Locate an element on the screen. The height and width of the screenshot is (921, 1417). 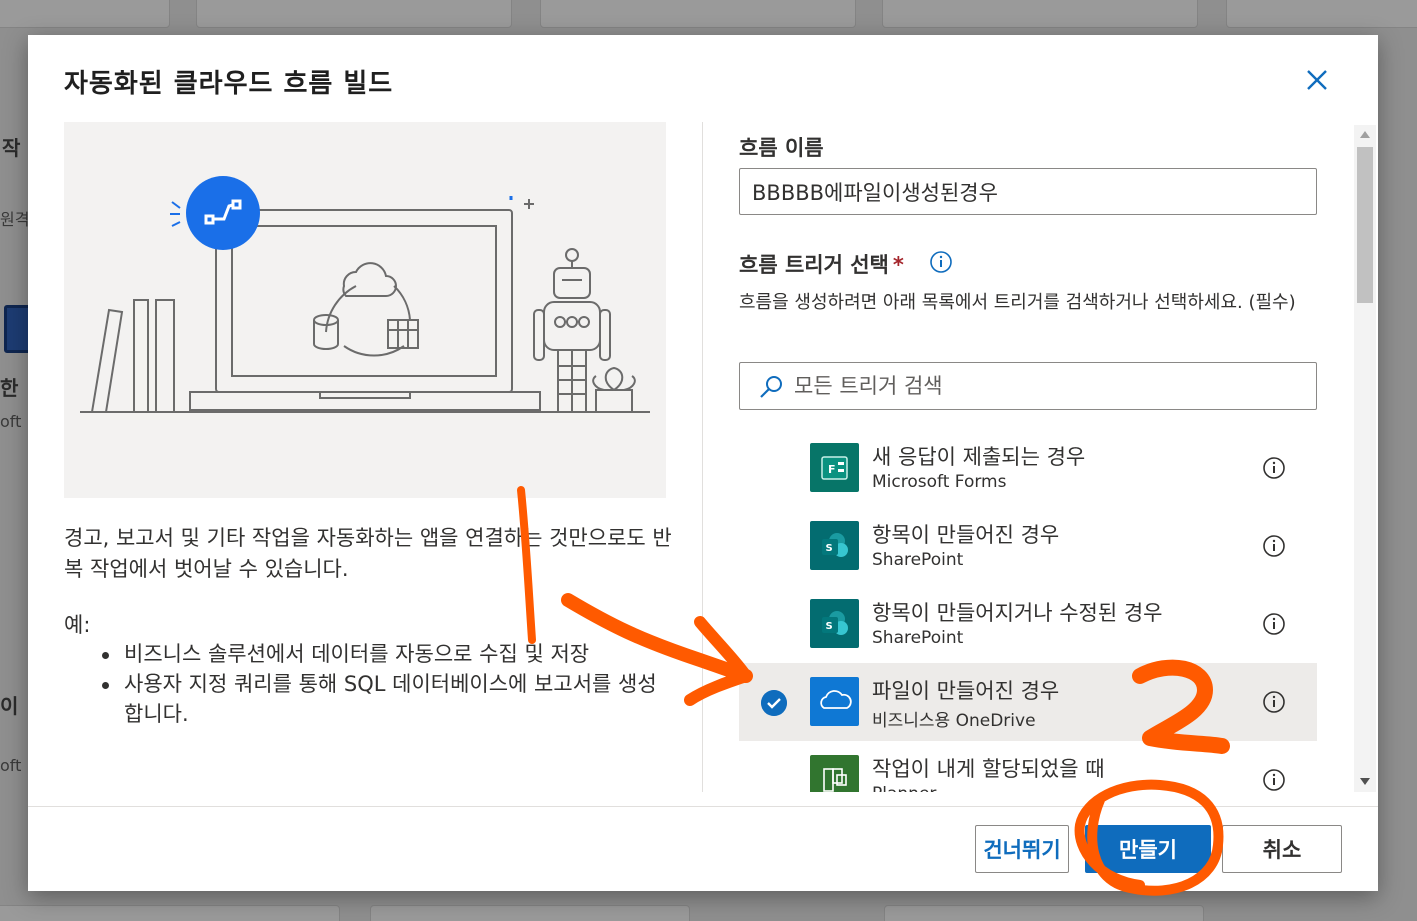
example-item: 사용자 지정 쿼리를 통해 SQL 데이터베이스에 보고서를 생성합니다. is located at coordinates (385, 699).